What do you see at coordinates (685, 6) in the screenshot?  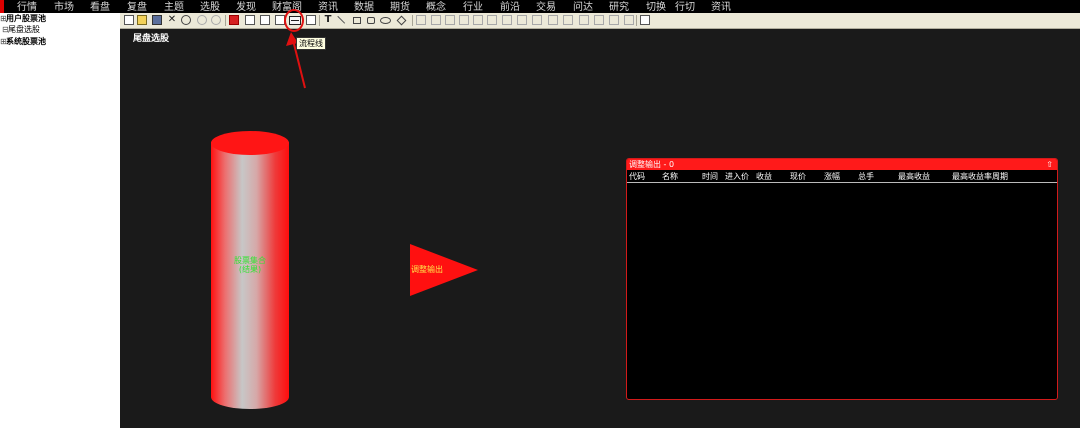 I see `menu-item-hangqie: 行切` at bounding box center [685, 6].